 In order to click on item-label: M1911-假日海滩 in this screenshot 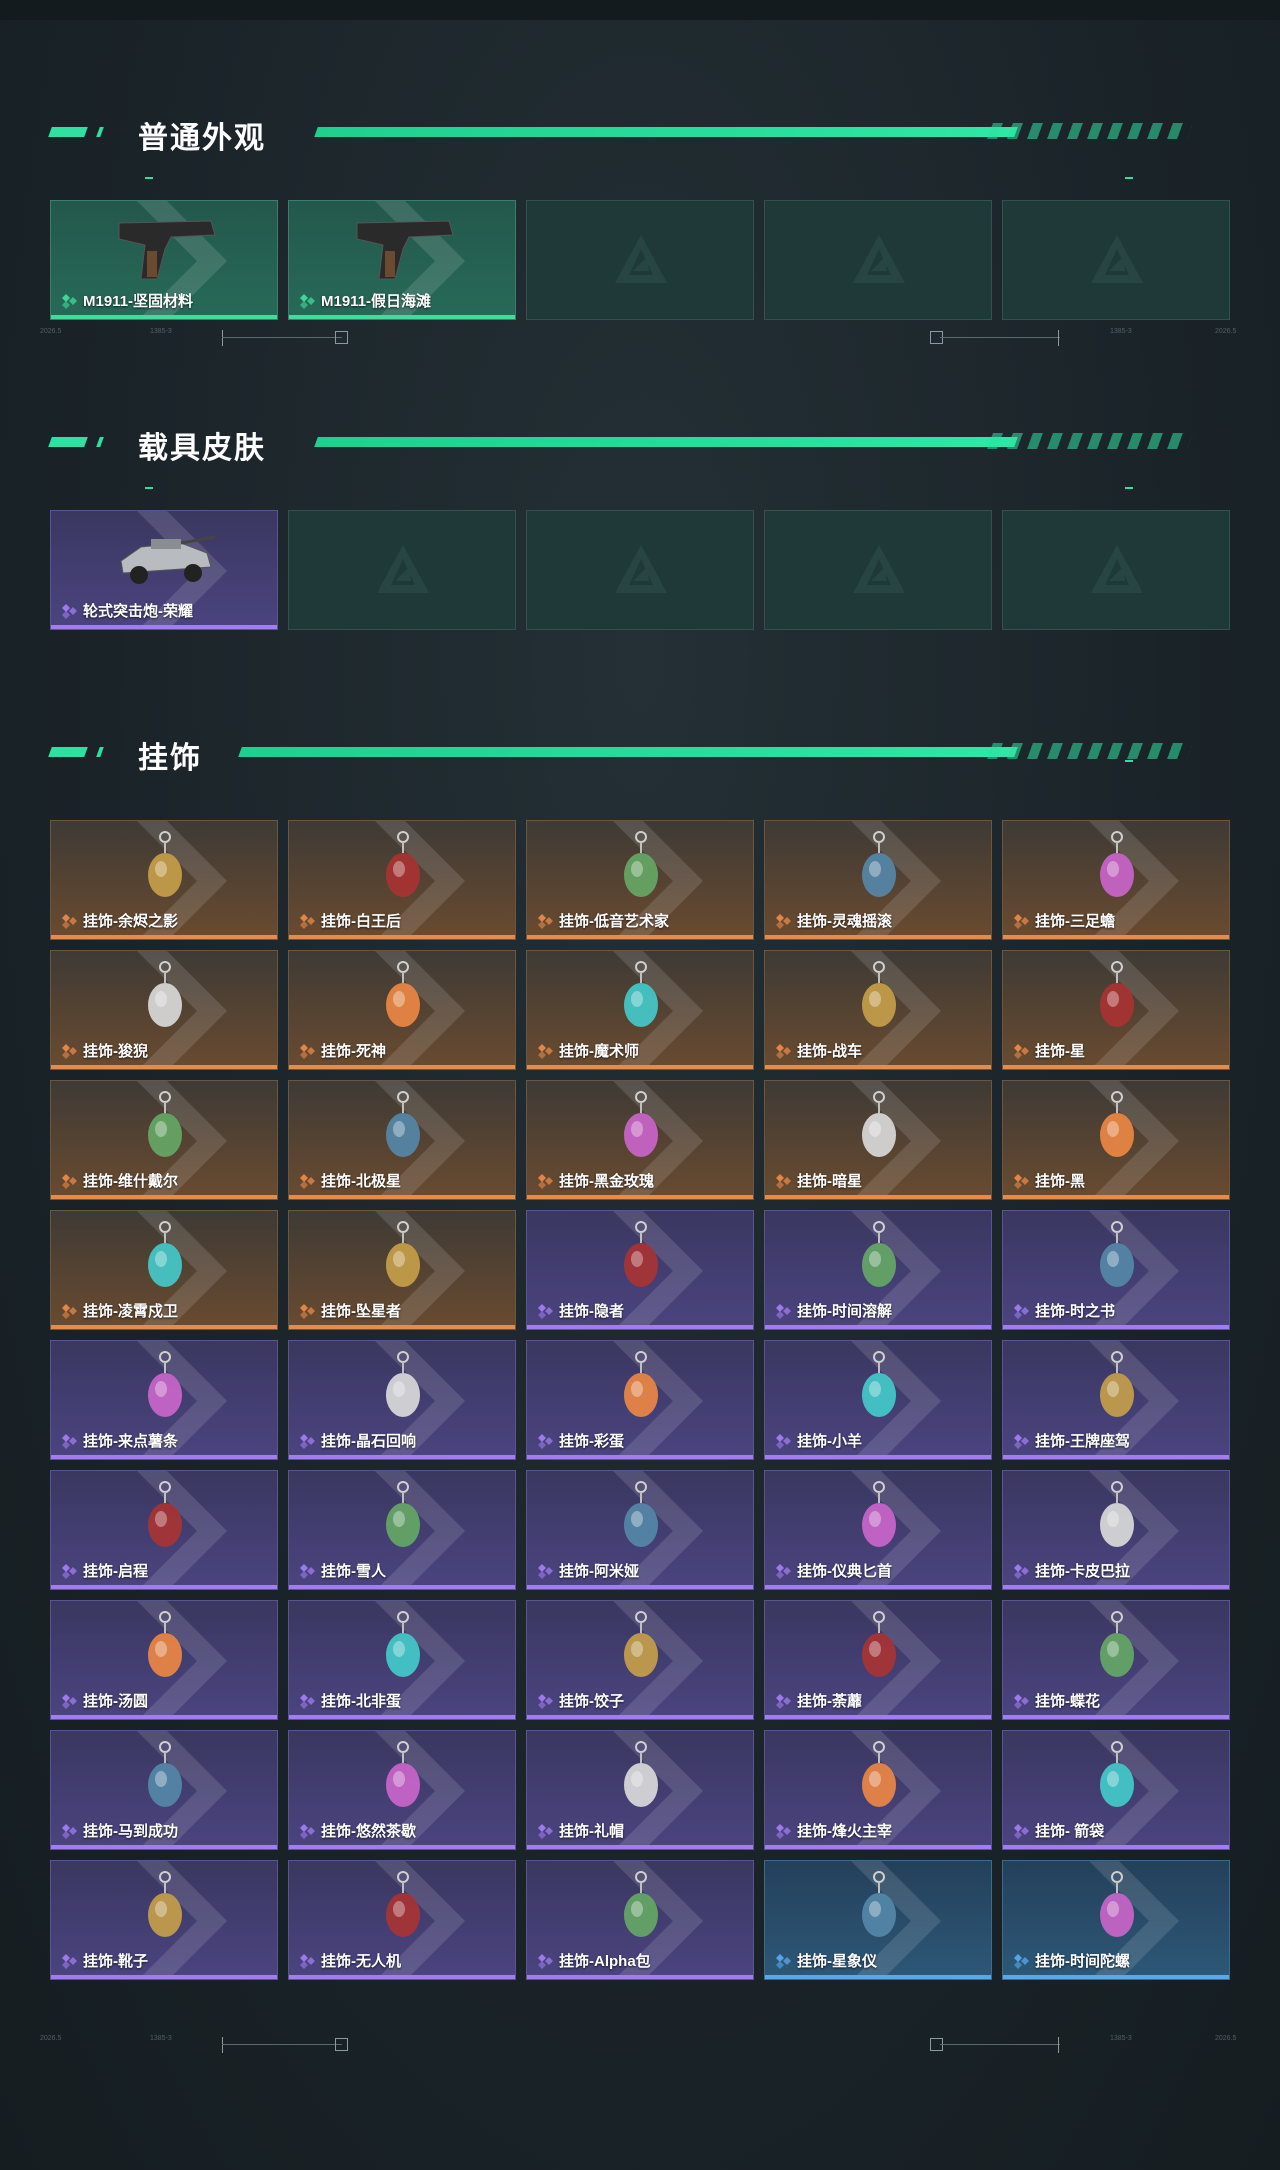, I will do `click(376, 301)`.